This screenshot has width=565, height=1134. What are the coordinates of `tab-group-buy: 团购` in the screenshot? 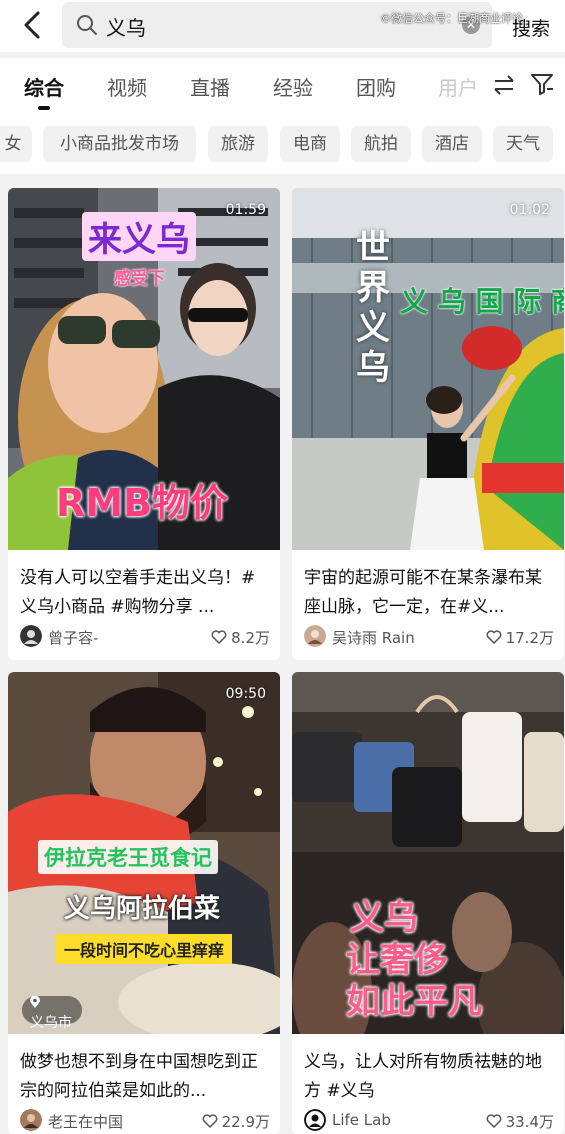 It's located at (376, 86).